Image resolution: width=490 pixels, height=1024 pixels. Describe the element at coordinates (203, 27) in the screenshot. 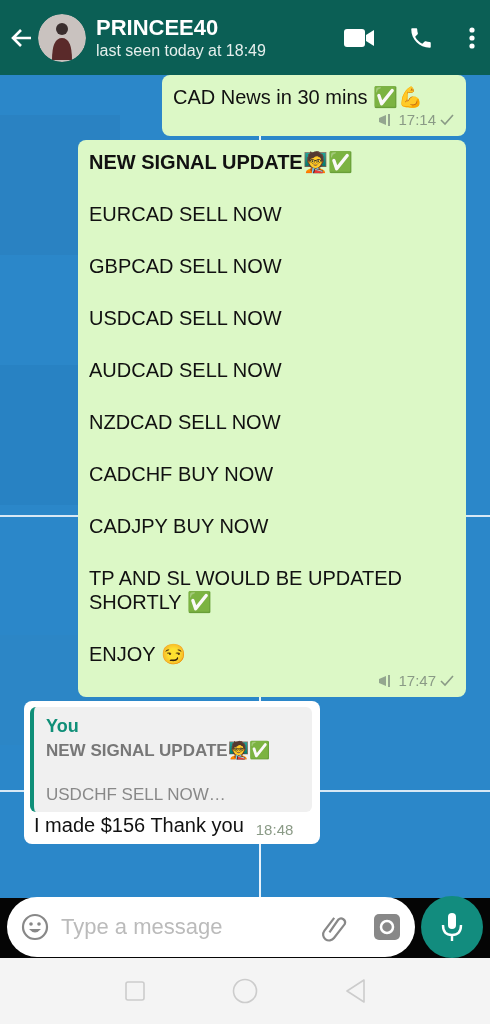

I see `contact-name: PRINCEE40` at that location.